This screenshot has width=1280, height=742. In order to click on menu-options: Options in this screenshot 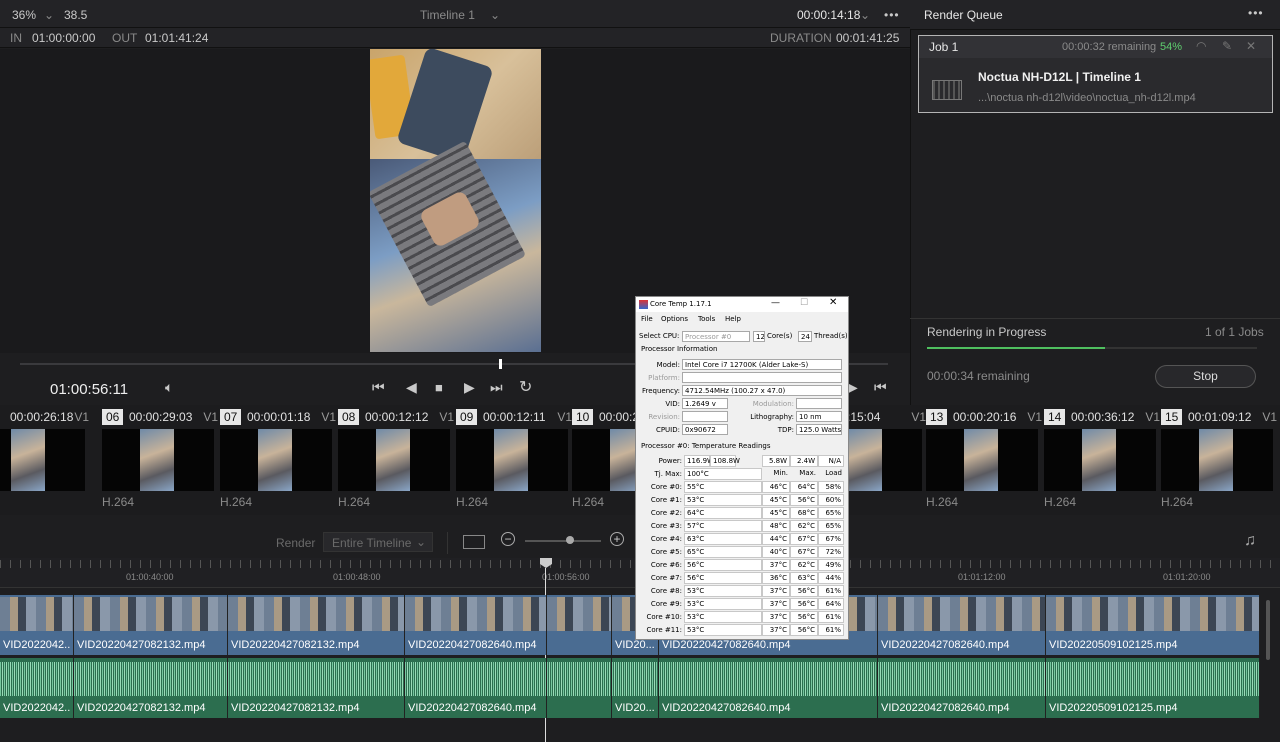, I will do `click(674, 319)`.